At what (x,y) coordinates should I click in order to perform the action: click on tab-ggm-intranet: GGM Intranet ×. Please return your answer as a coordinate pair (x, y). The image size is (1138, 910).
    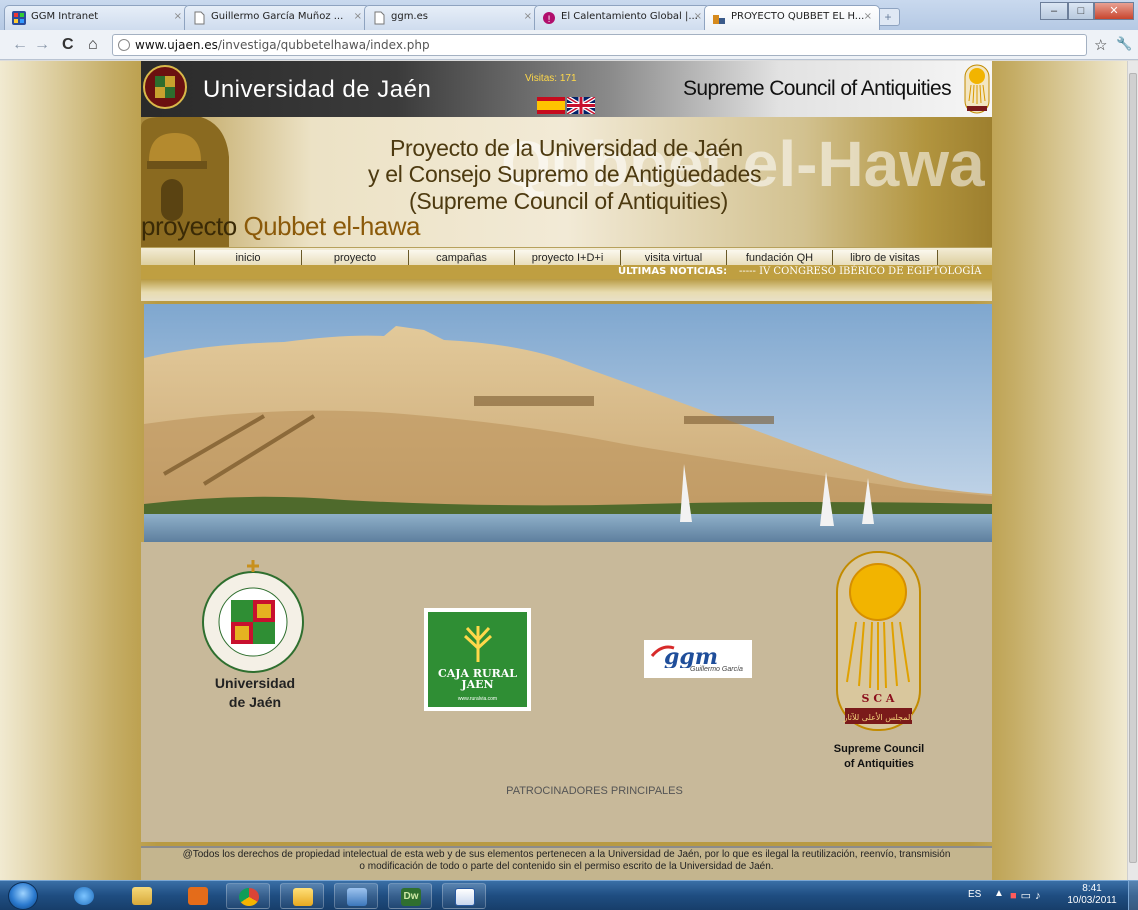
    Looking at the image, I should click on (97, 17).